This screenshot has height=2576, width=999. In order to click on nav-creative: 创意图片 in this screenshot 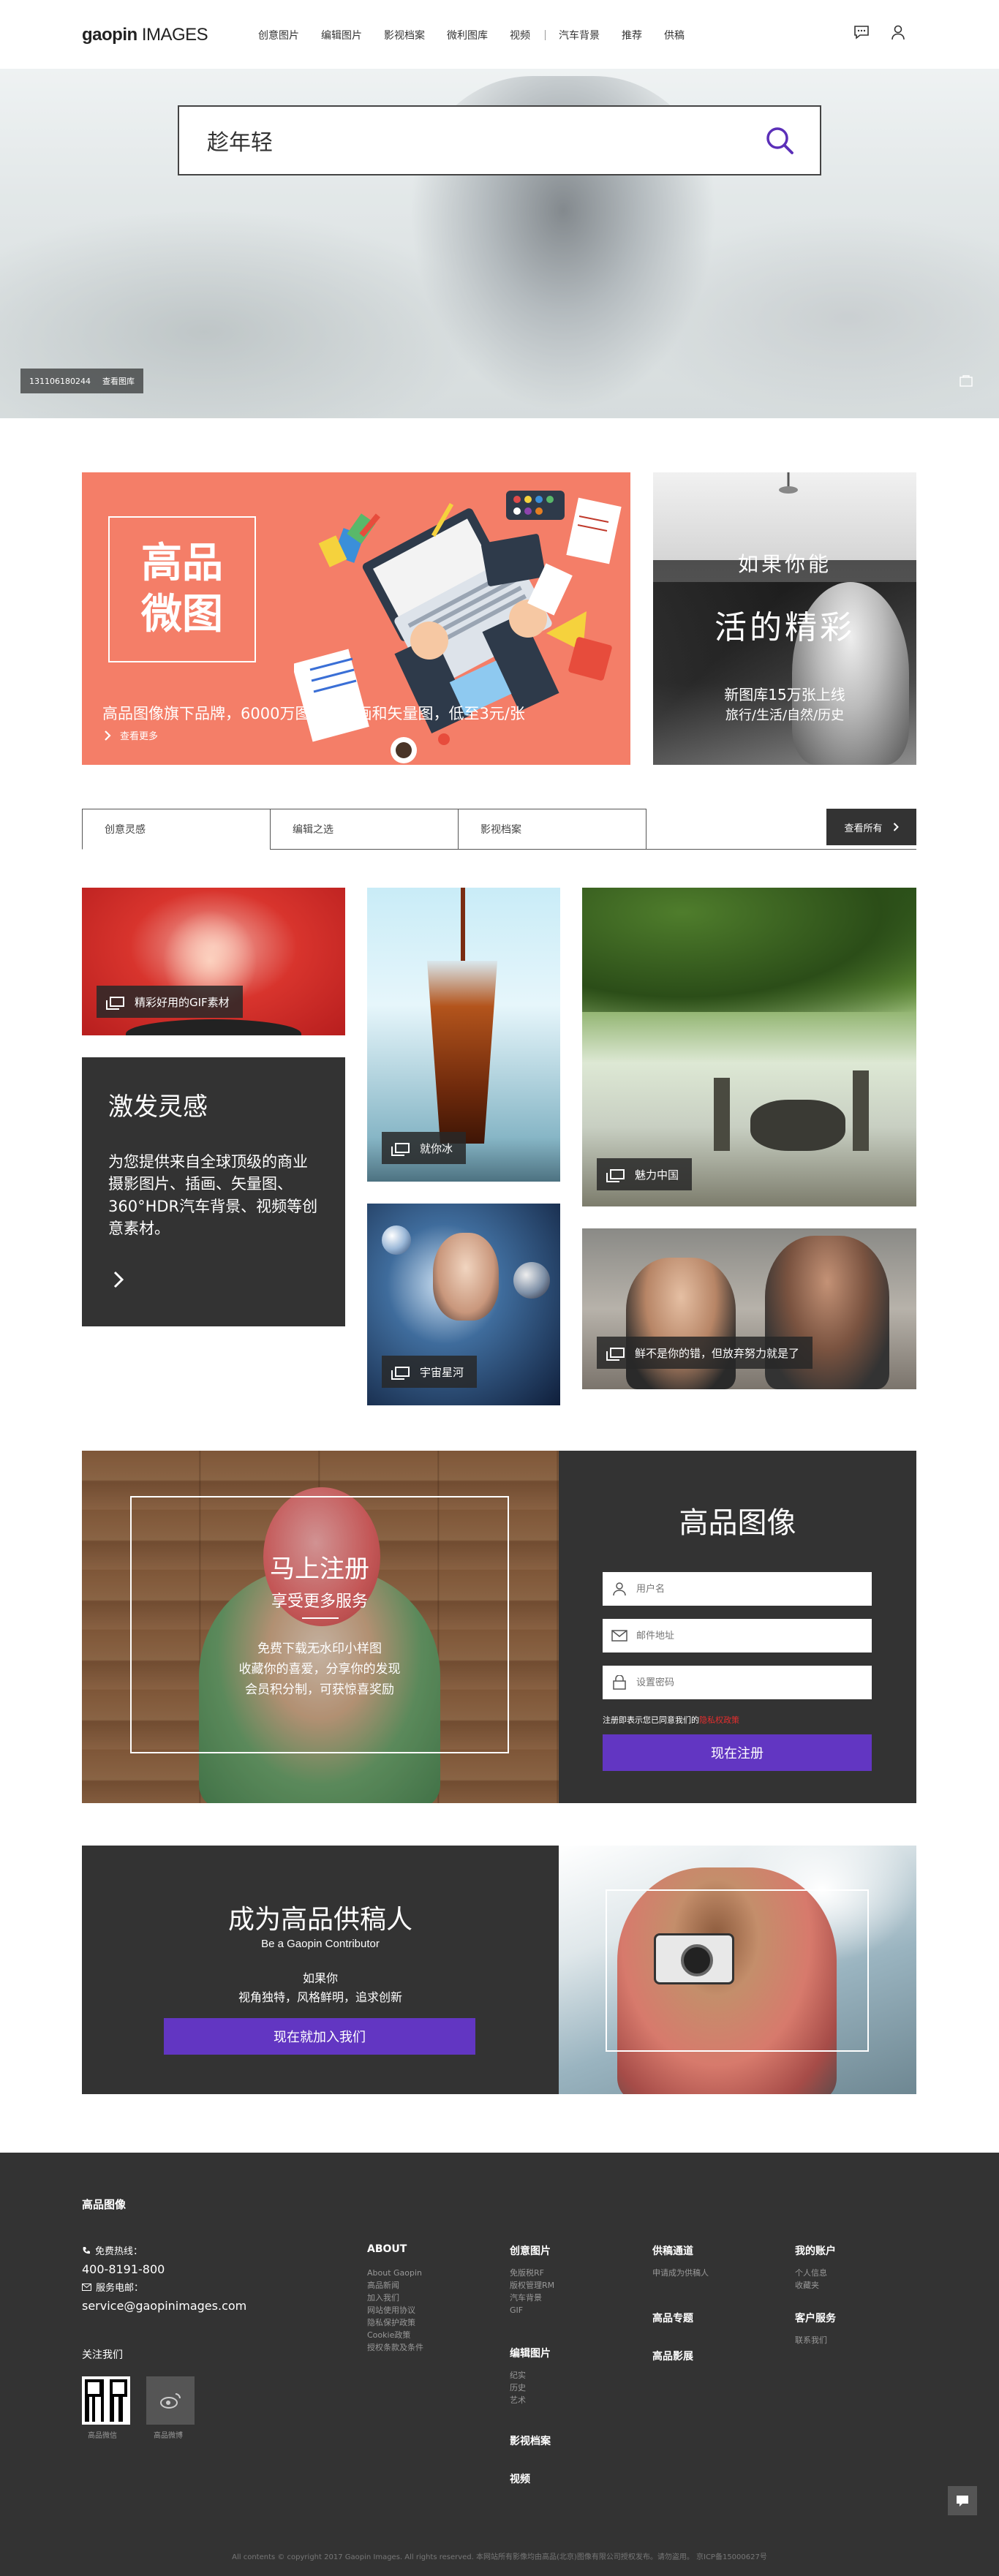, I will do `click(278, 35)`.